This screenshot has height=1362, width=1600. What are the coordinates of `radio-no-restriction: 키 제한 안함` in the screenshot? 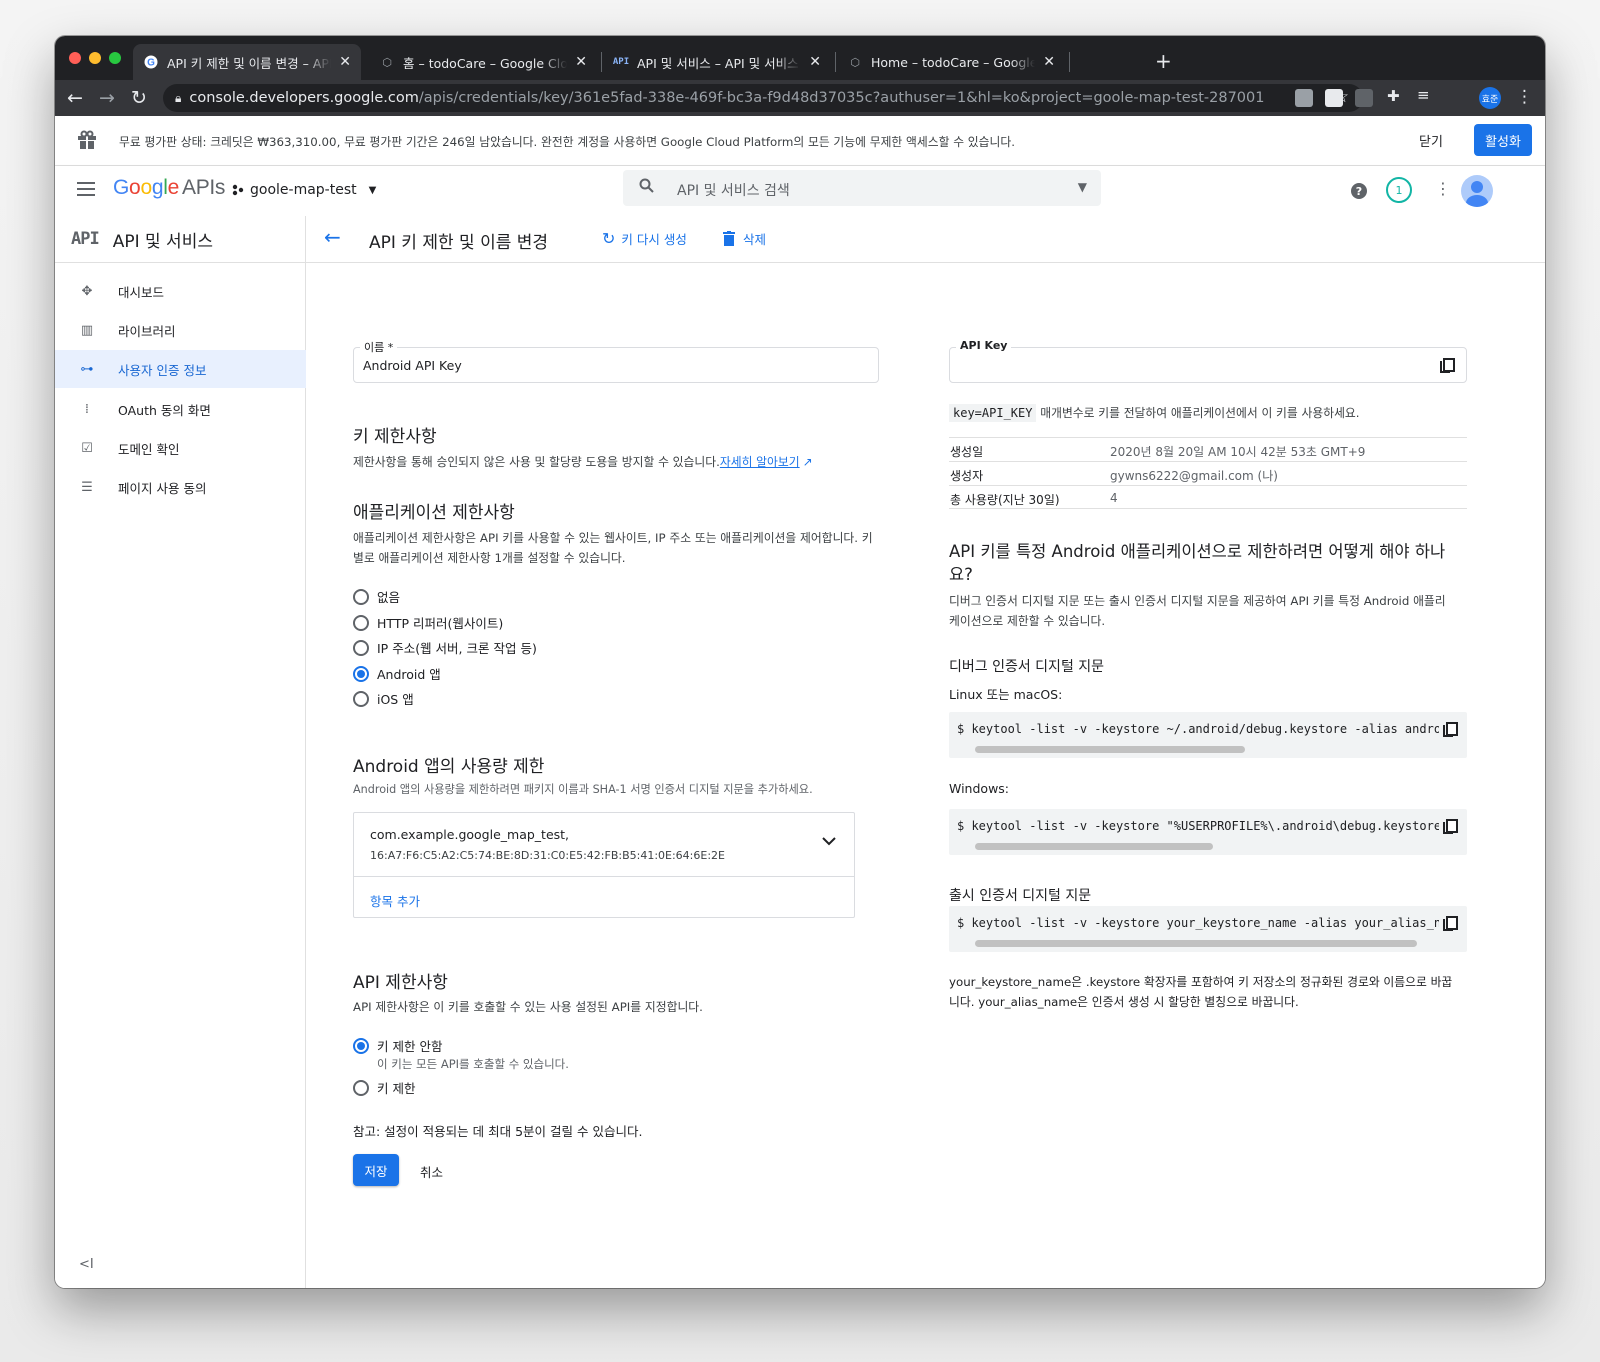 It's located at (397, 1045).